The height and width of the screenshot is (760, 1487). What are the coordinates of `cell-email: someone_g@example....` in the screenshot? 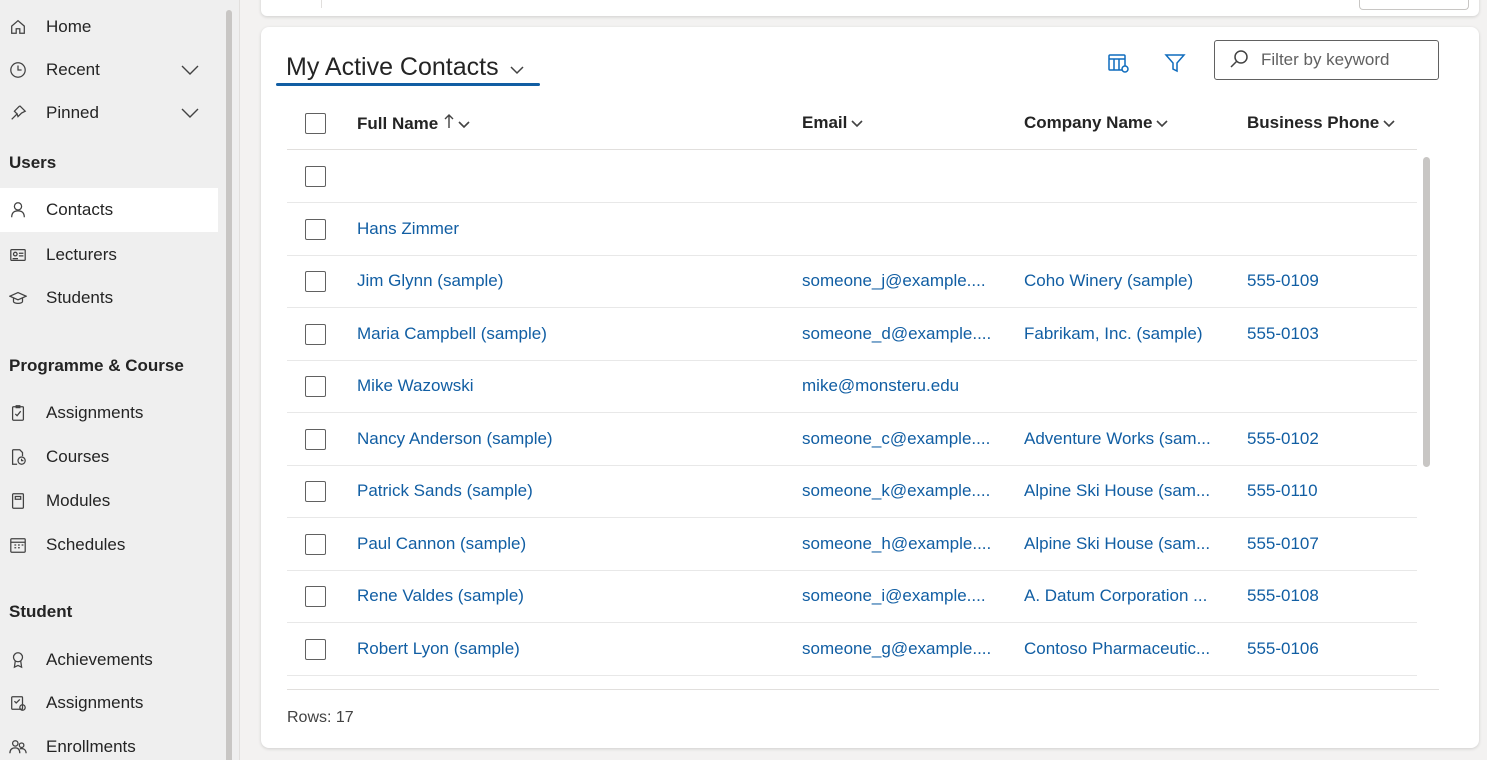 It's located at (902, 649).